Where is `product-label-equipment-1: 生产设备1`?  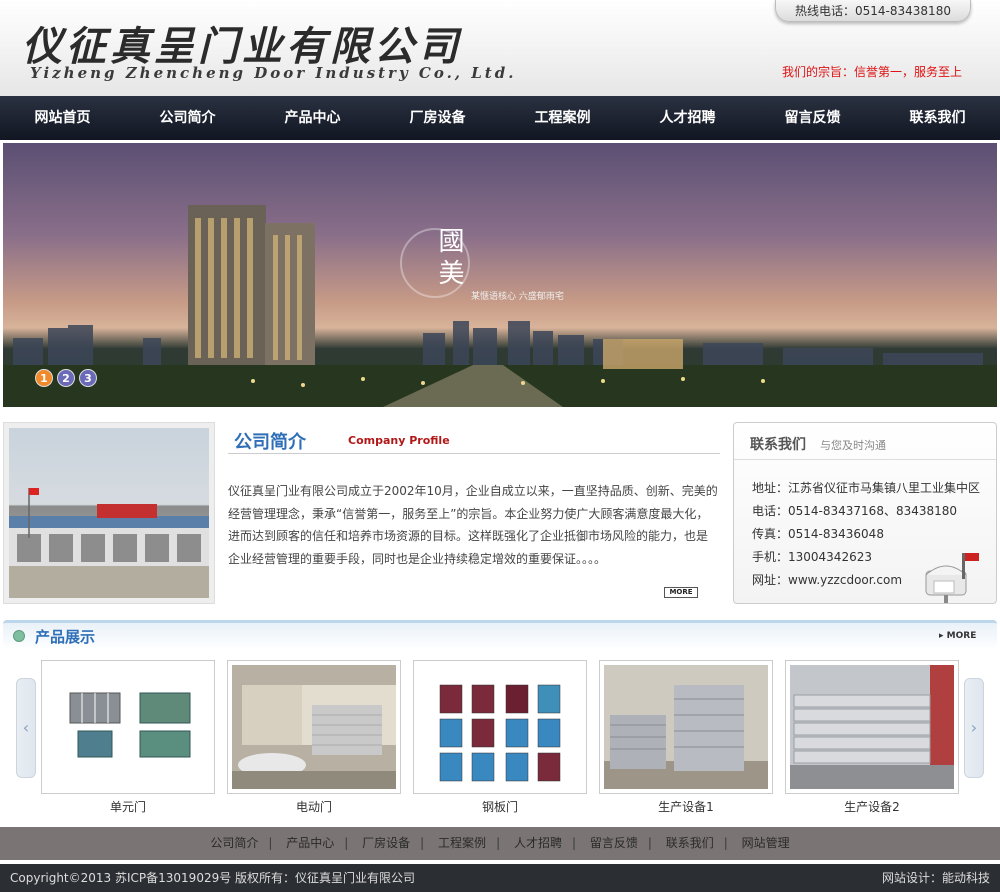 product-label-equipment-1: 生产设备1 is located at coordinates (686, 806).